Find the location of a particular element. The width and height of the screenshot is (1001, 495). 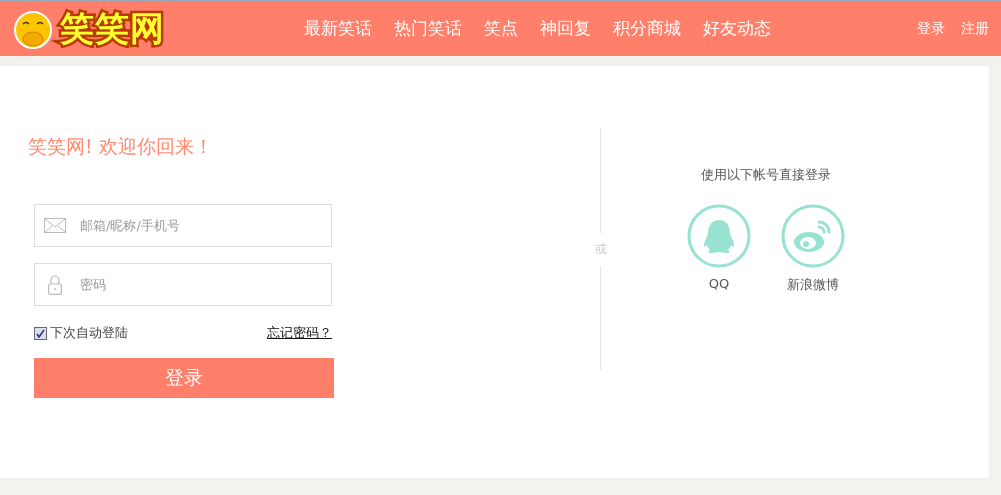

login-button: 登录 is located at coordinates (184, 378).